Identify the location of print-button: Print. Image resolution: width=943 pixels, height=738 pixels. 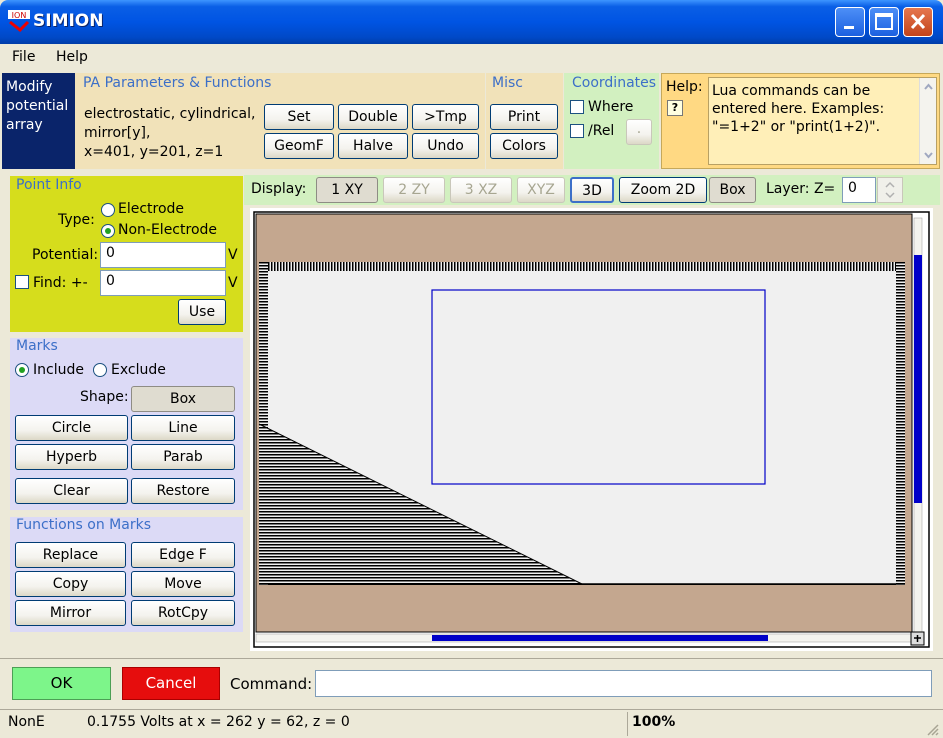
(524, 117).